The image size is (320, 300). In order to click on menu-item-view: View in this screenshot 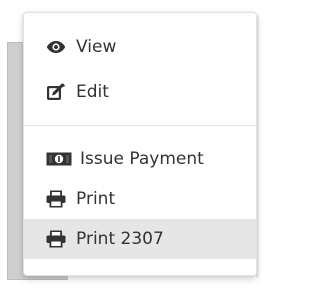, I will do `click(140, 47)`.